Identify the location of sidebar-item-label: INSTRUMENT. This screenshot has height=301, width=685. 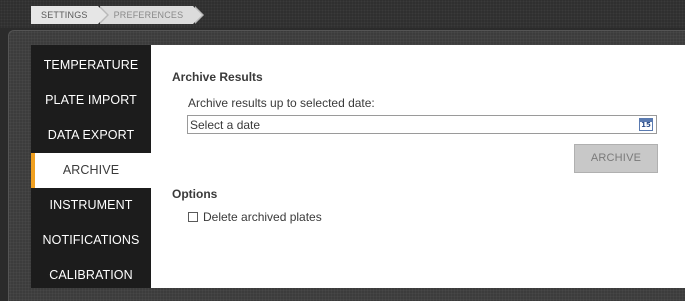
(91, 205).